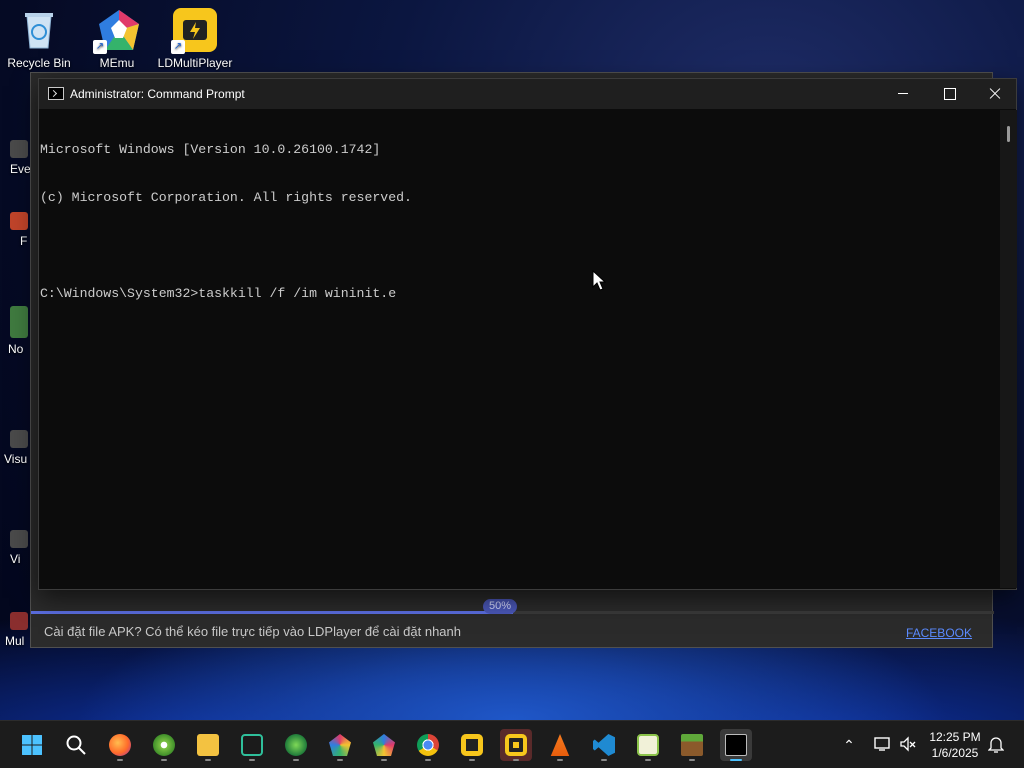  I want to click on taskbar-green-disc, so click(164, 745).